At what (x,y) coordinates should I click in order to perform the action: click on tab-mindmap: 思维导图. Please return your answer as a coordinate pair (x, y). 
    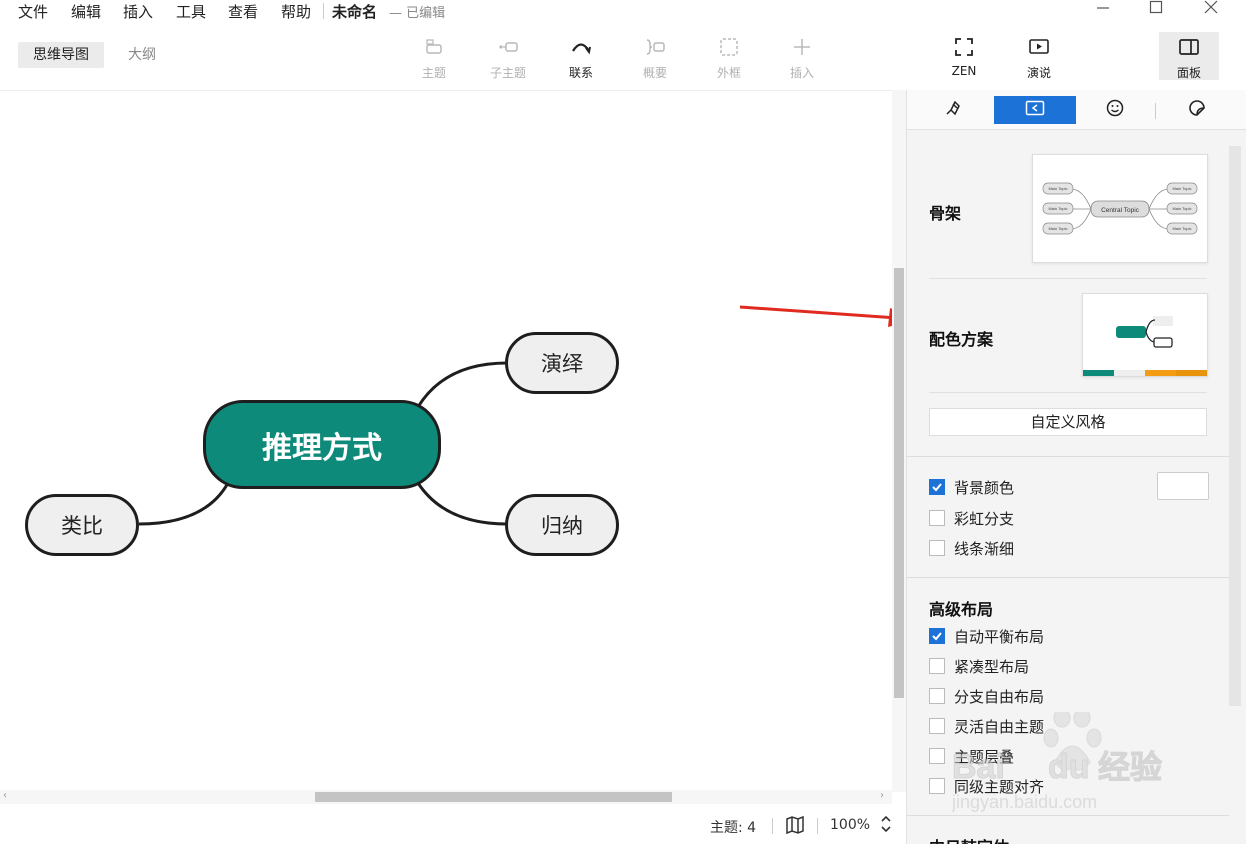
    Looking at the image, I should click on (61, 55).